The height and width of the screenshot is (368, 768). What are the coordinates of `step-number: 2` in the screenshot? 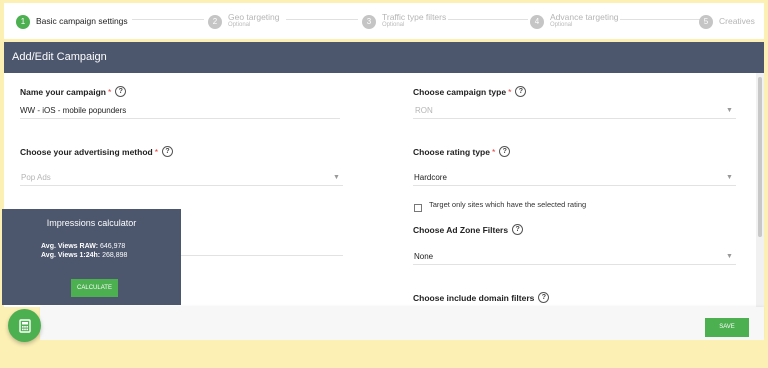 It's located at (215, 22).